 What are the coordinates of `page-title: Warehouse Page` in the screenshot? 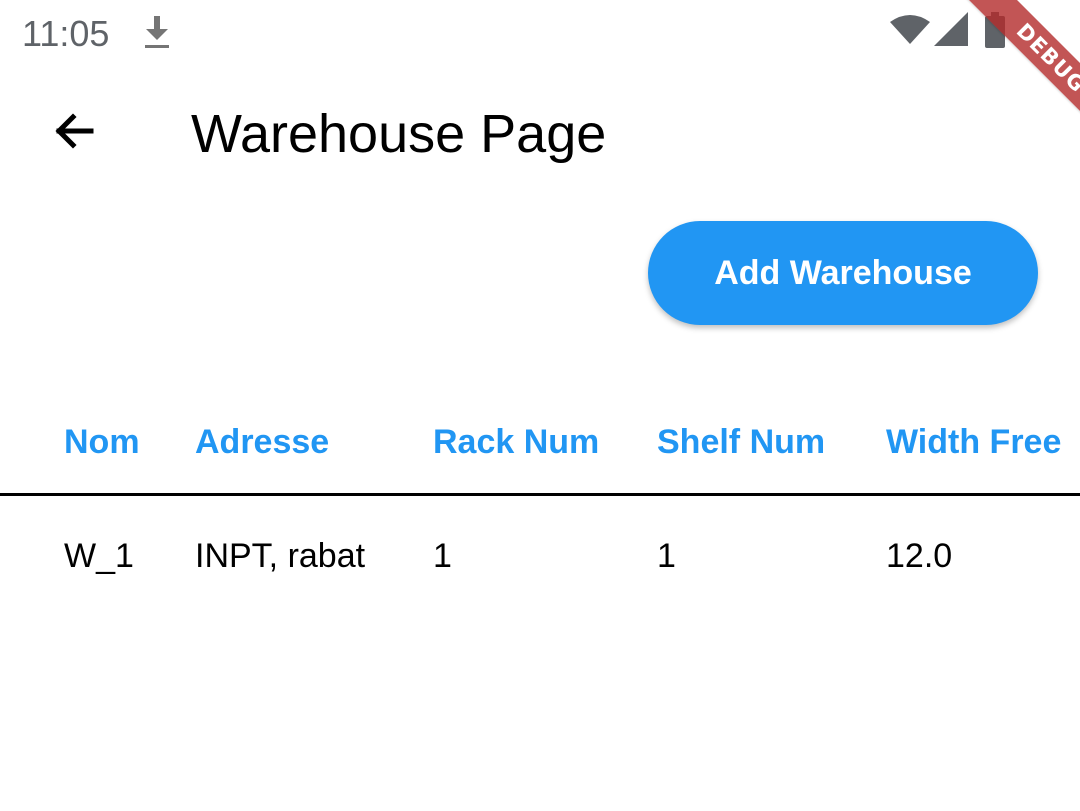 It's located at (399, 134).